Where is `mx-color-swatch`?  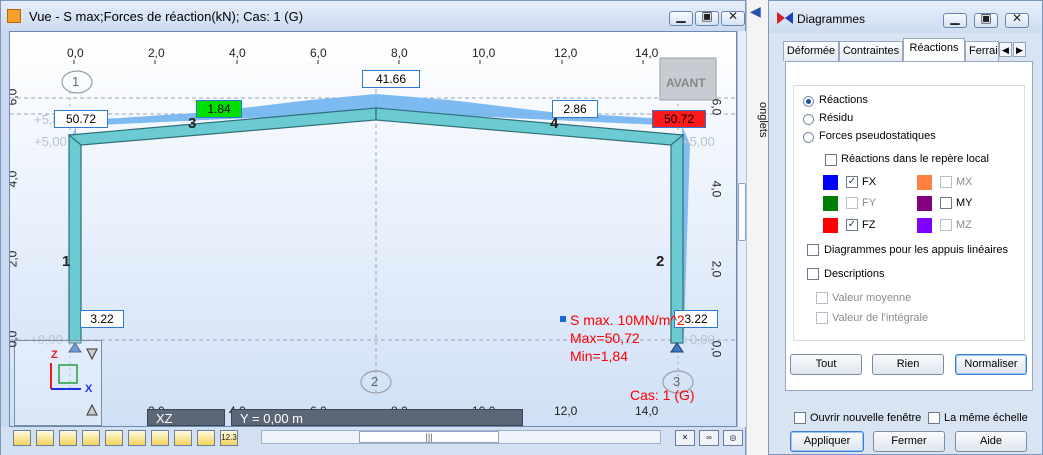 mx-color-swatch is located at coordinates (924, 182).